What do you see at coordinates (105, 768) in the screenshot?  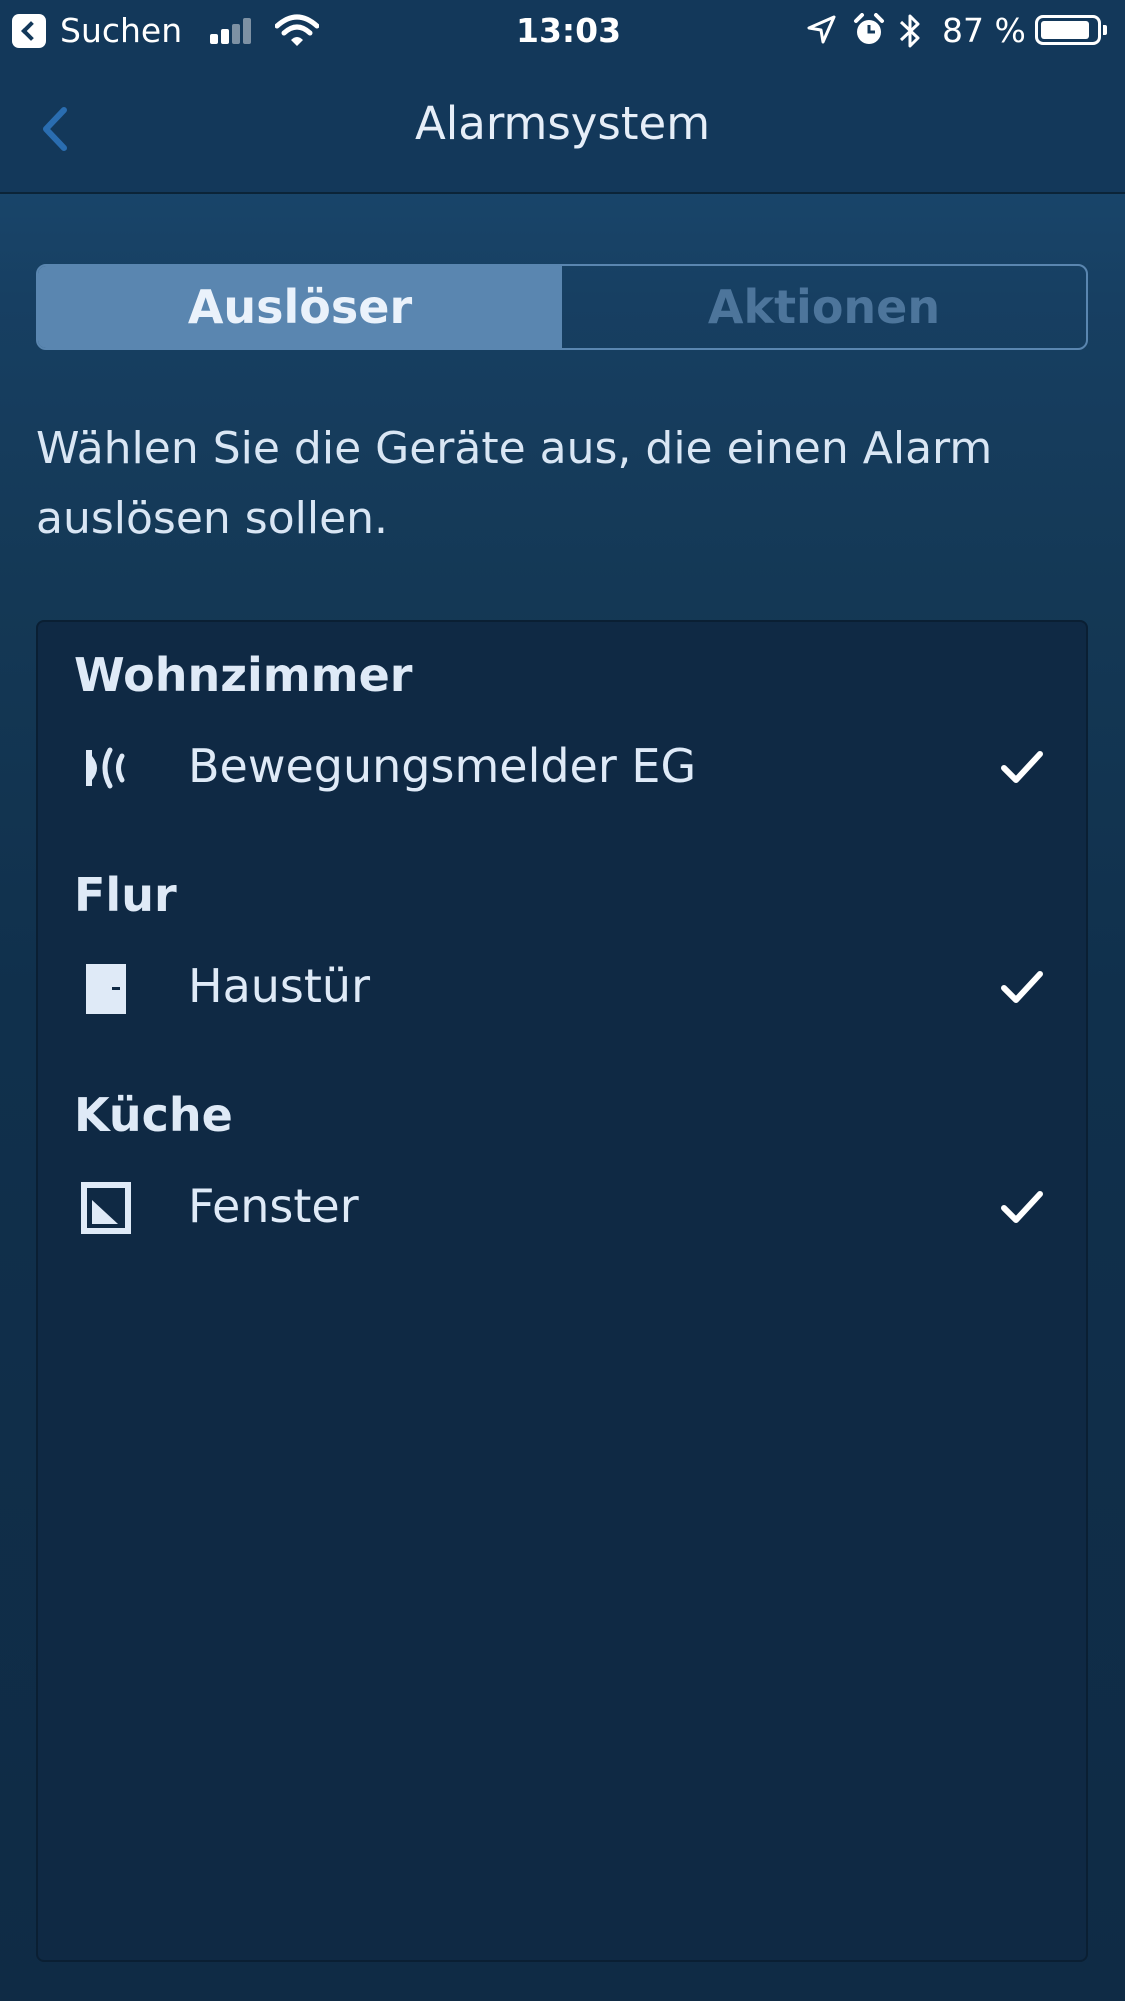 I see `motion-sensor-icon` at bounding box center [105, 768].